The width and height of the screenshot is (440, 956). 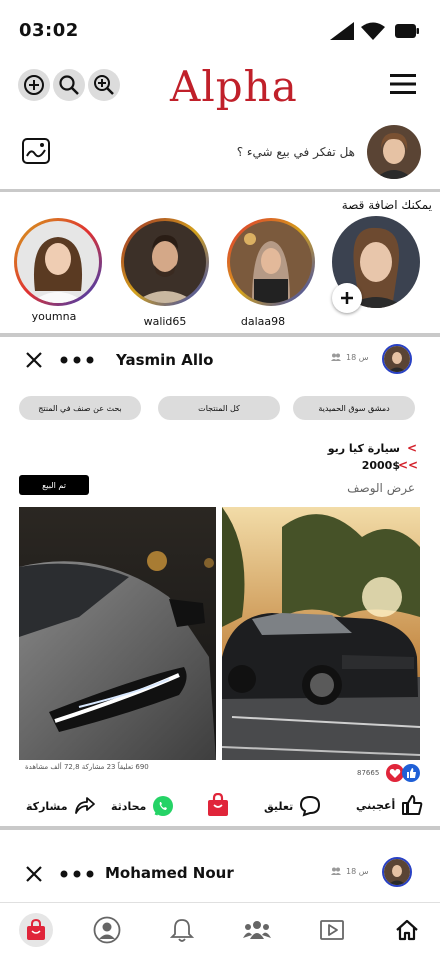 I want to click on zoom-in-button, so click(x=104, y=85).